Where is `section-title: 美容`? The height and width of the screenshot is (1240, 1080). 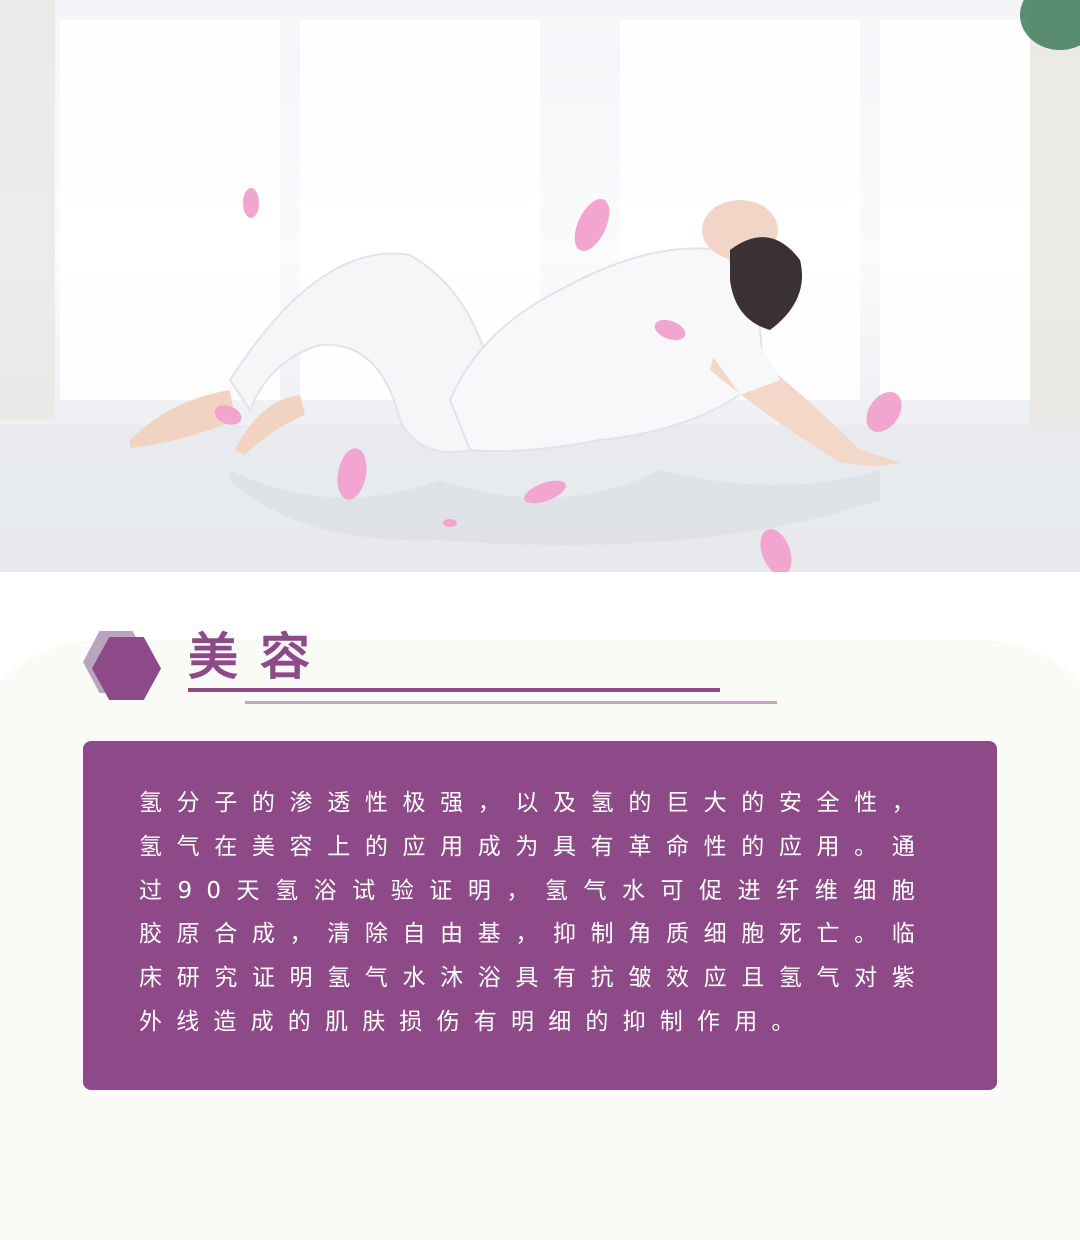 section-title: 美容 is located at coordinates (260, 657).